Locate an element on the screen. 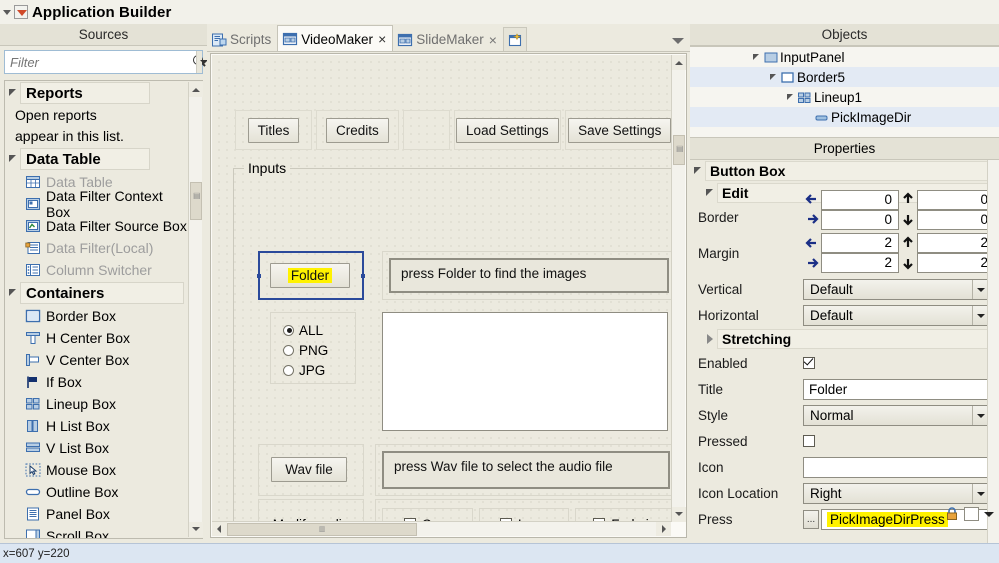 This screenshot has height=563, width=999. object-node-pickimagedir: PickImageDir is located at coordinates (844, 117).